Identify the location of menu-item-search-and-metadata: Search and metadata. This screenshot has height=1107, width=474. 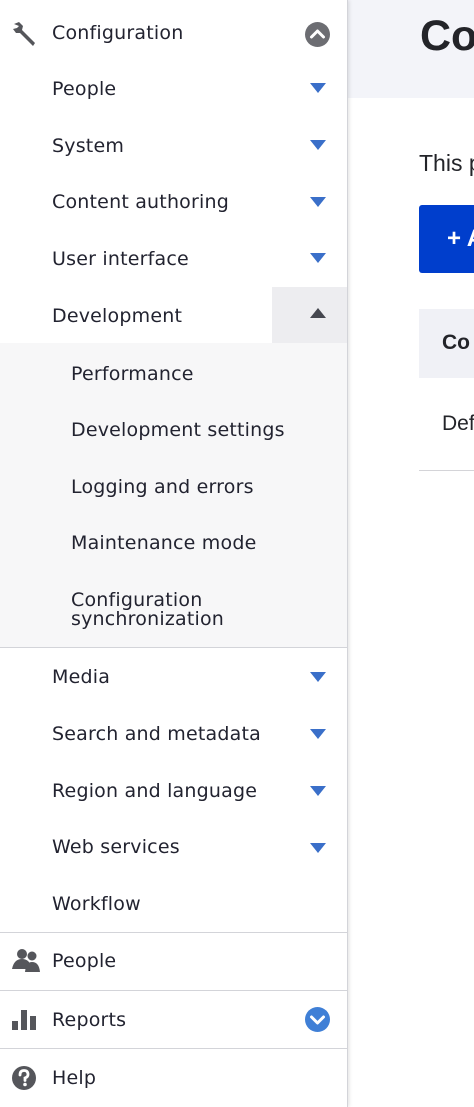
(173, 733).